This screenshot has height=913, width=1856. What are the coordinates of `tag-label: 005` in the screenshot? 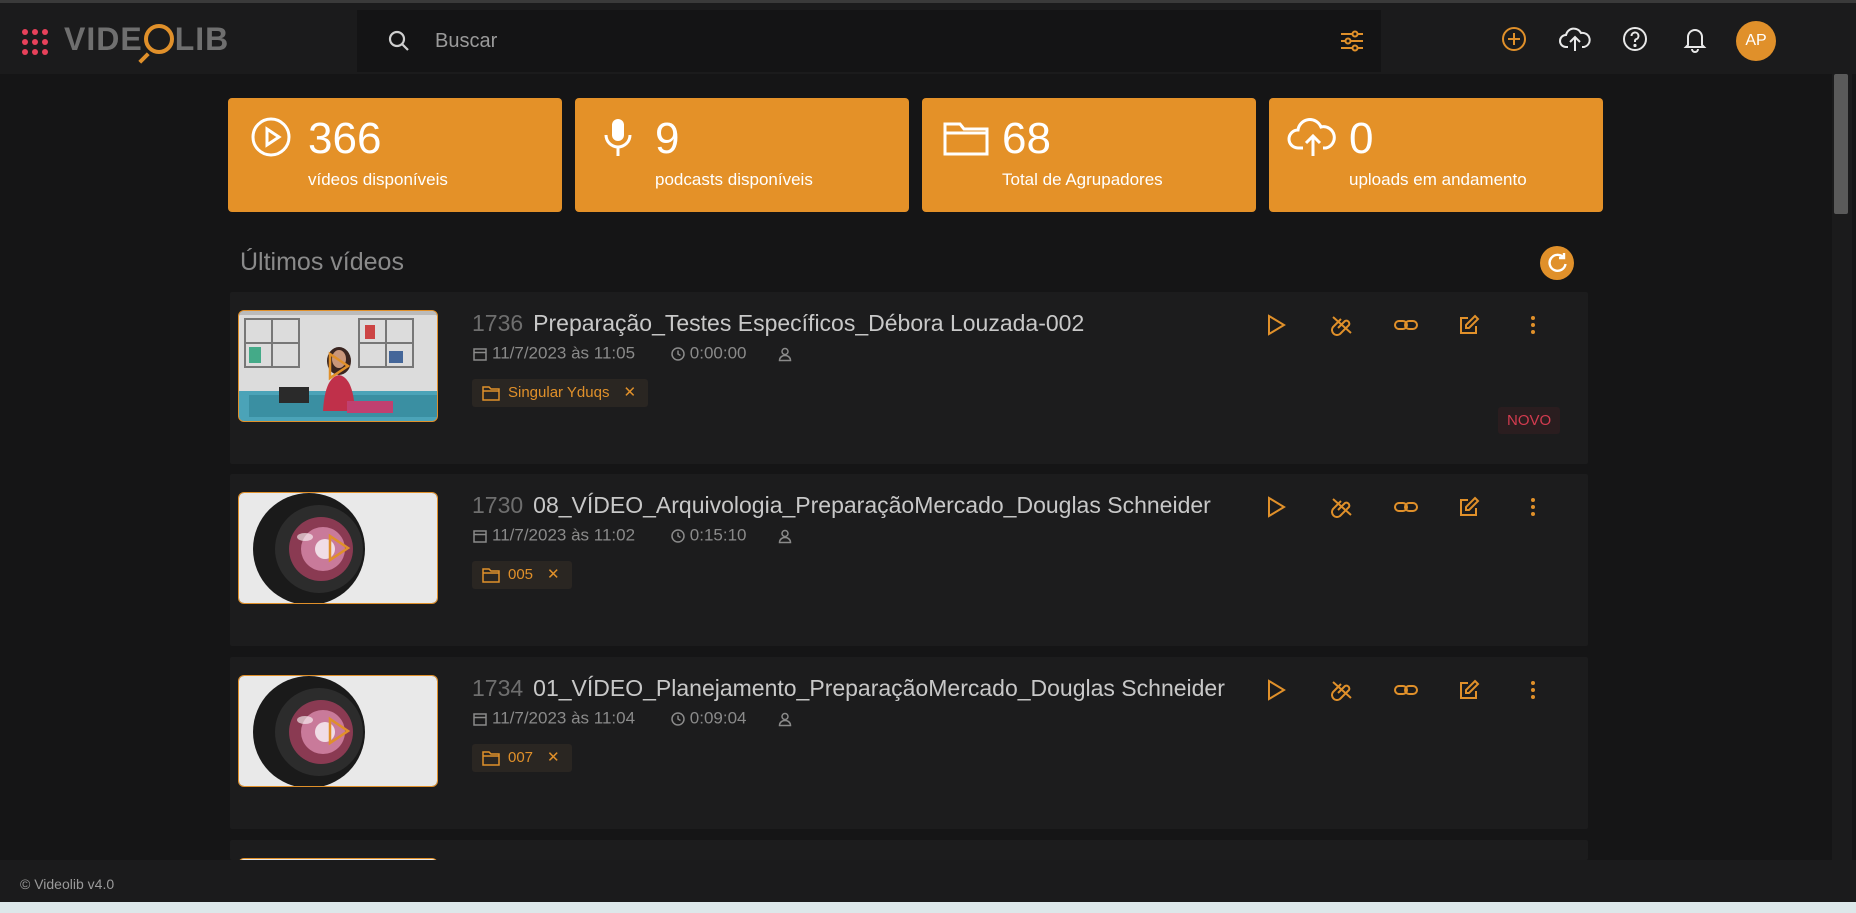 It's located at (521, 574).